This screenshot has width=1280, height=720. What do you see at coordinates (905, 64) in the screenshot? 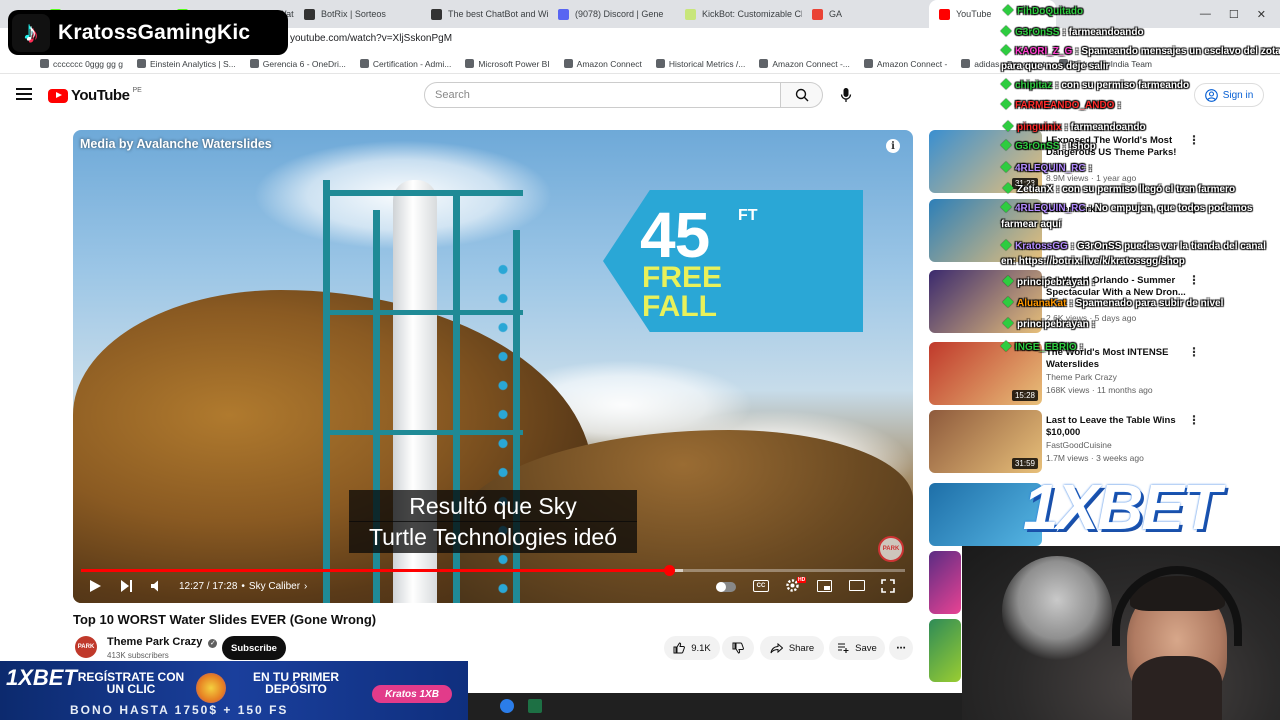
I see `bookmark-item: Amazon Connect -` at bounding box center [905, 64].